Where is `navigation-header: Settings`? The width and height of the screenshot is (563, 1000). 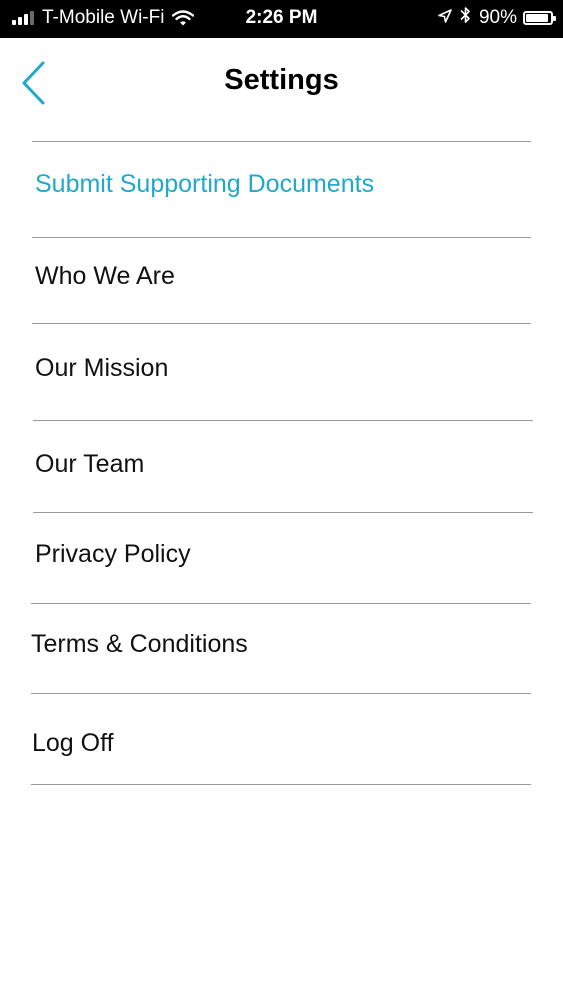 navigation-header: Settings is located at coordinates (281, 83).